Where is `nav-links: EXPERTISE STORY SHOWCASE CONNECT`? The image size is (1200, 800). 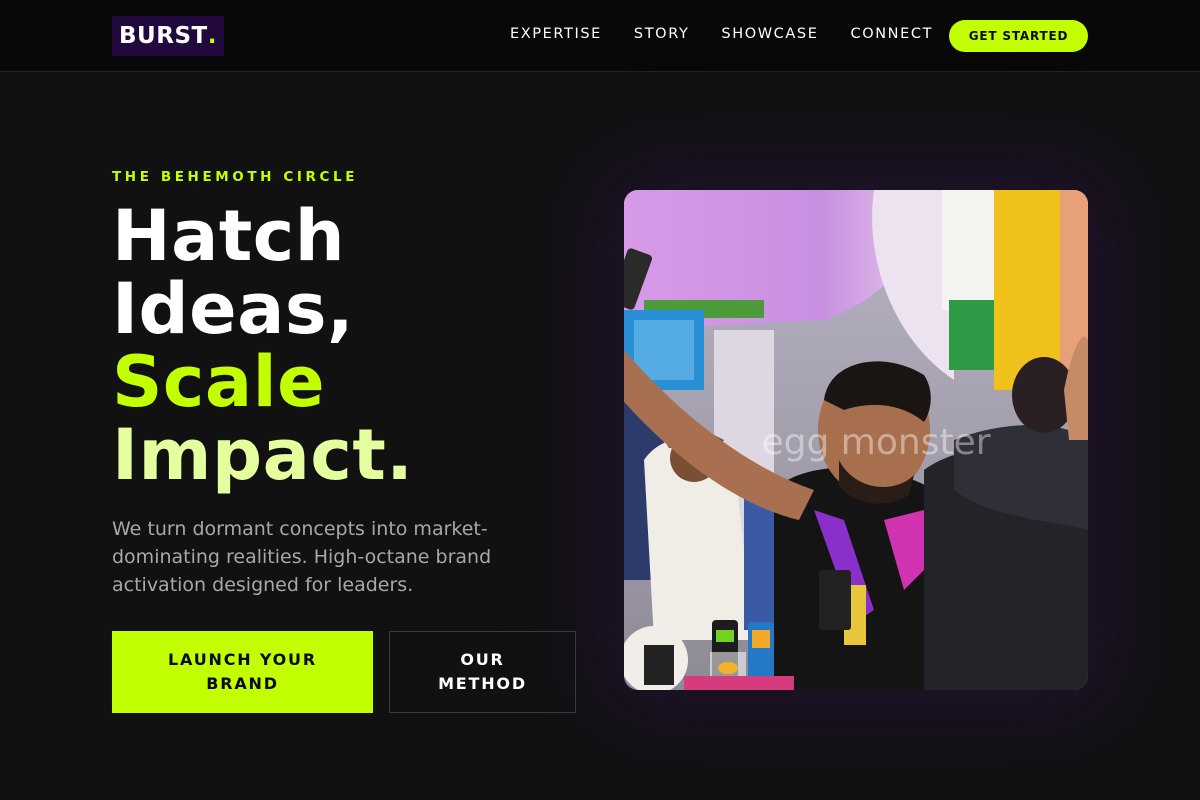 nav-links: EXPERTISE STORY SHOWCASE CONNECT is located at coordinates (721, 34).